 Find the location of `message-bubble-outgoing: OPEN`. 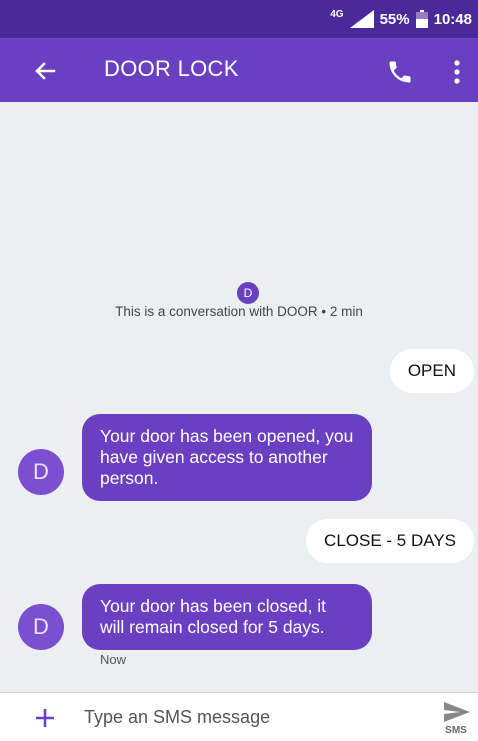

message-bubble-outgoing: OPEN is located at coordinates (431, 371).